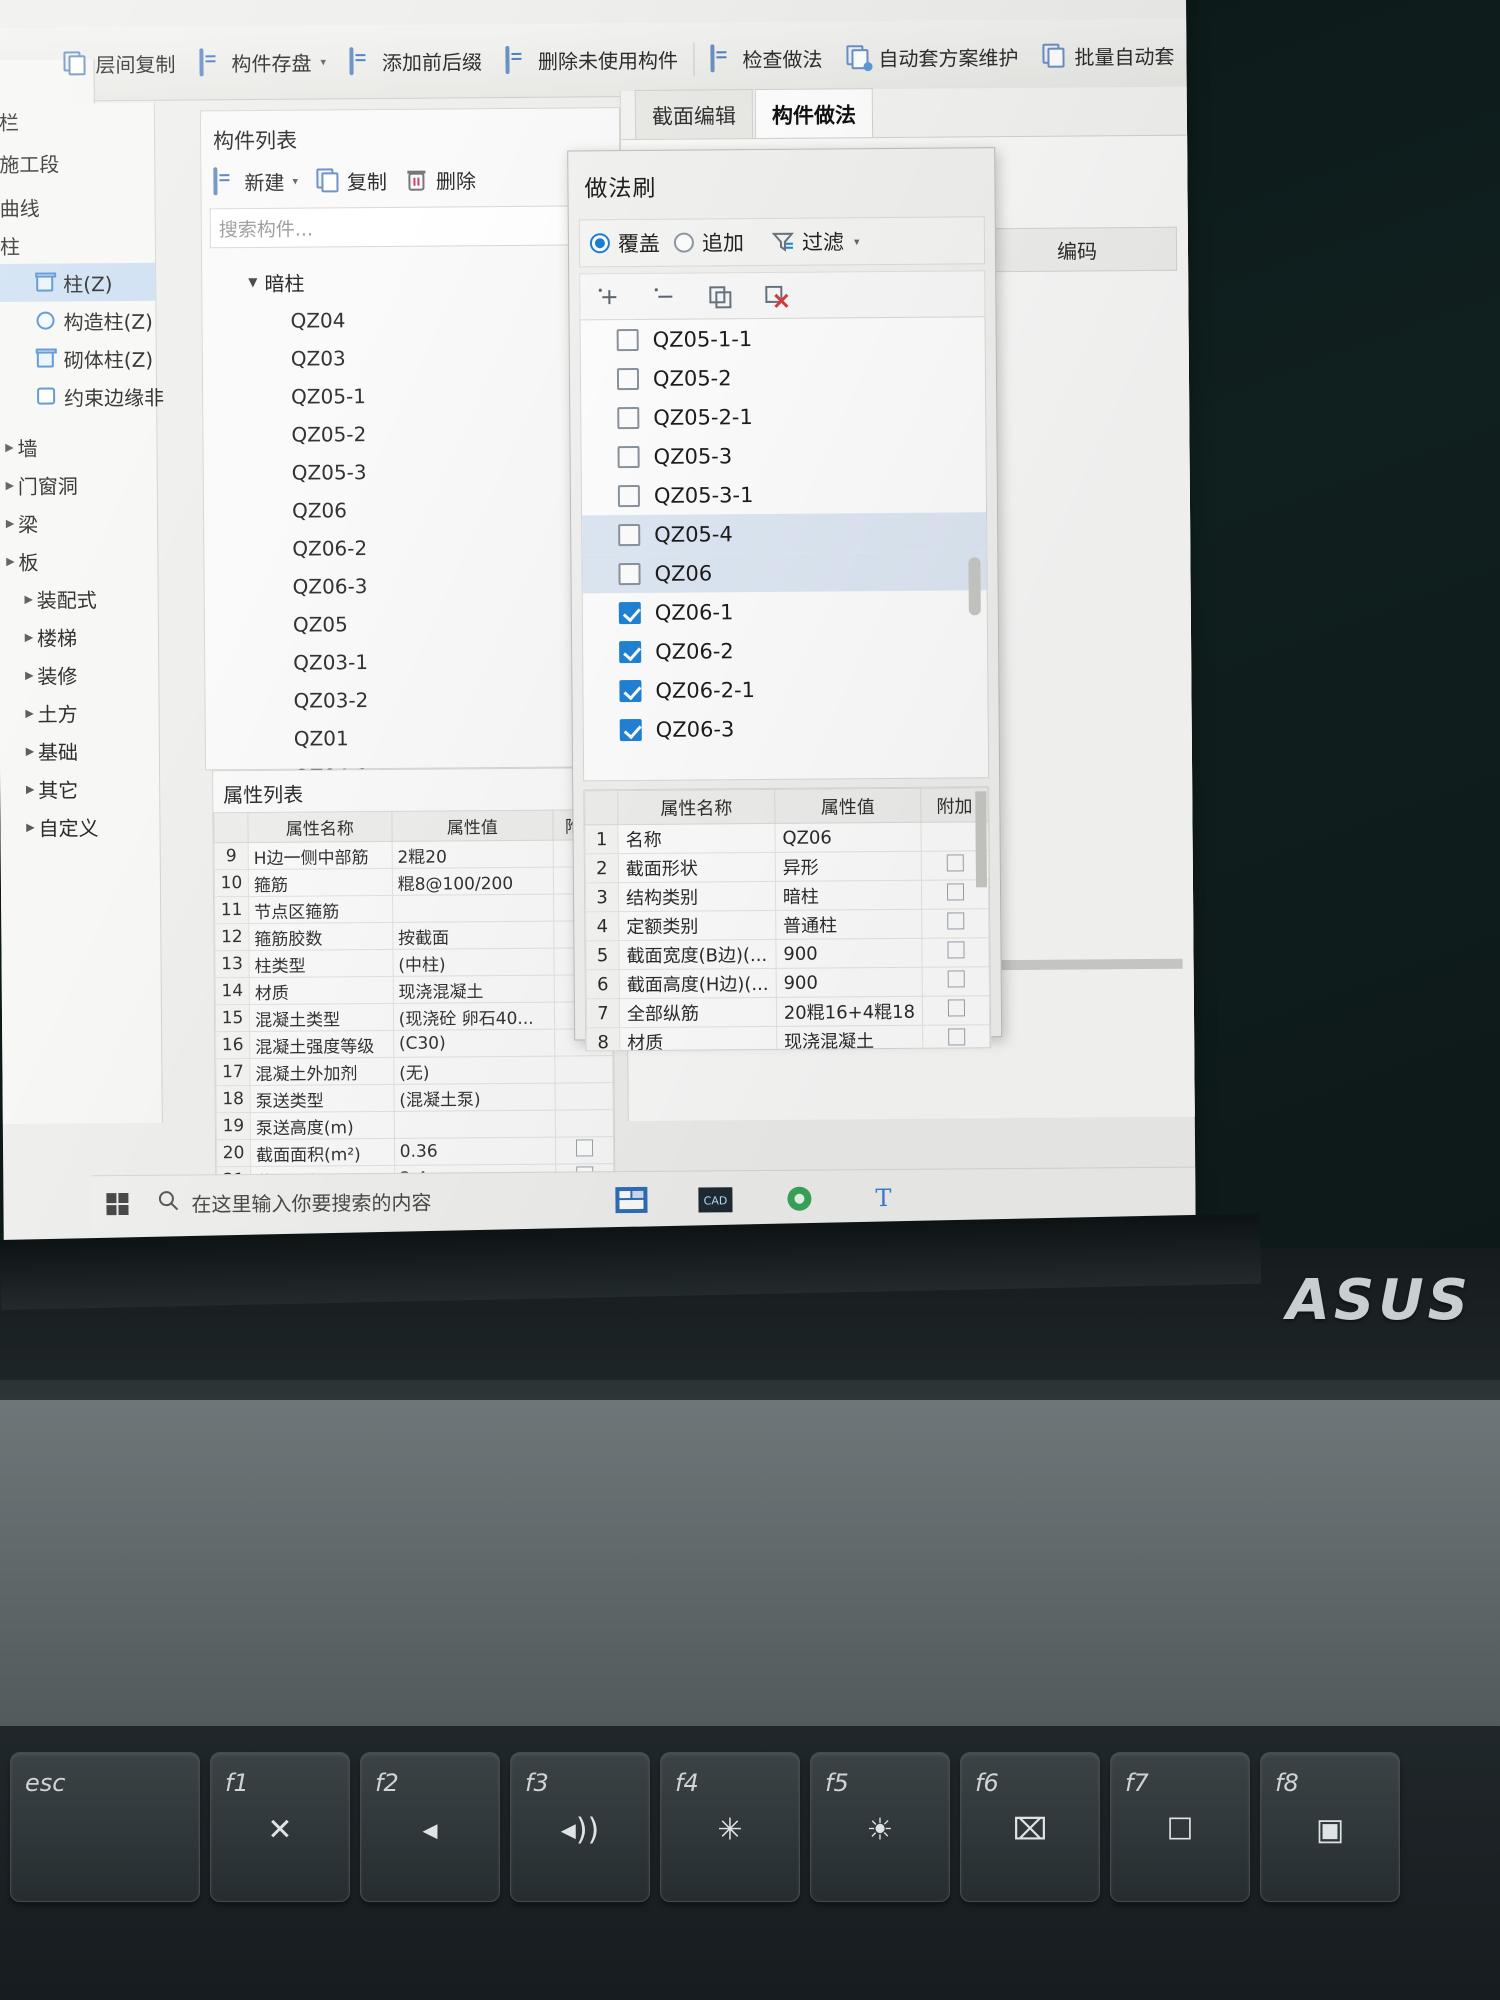 The height and width of the screenshot is (2000, 1500). What do you see at coordinates (883, 1197) in the screenshot?
I see `app-text-icon: T` at bounding box center [883, 1197].